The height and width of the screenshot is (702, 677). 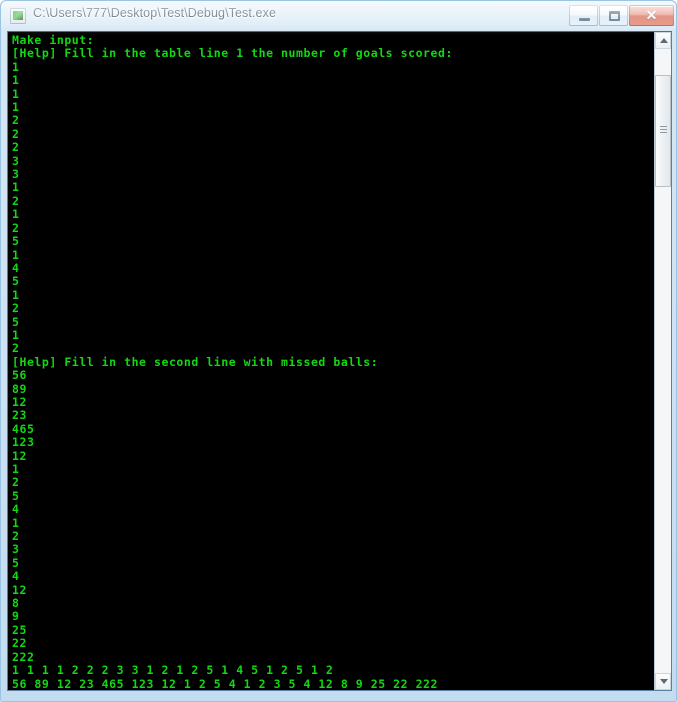 What do you see at coordinates (18, 16) in the screenshot?
I see `console-app-icon` at bounding box center [18, 16].